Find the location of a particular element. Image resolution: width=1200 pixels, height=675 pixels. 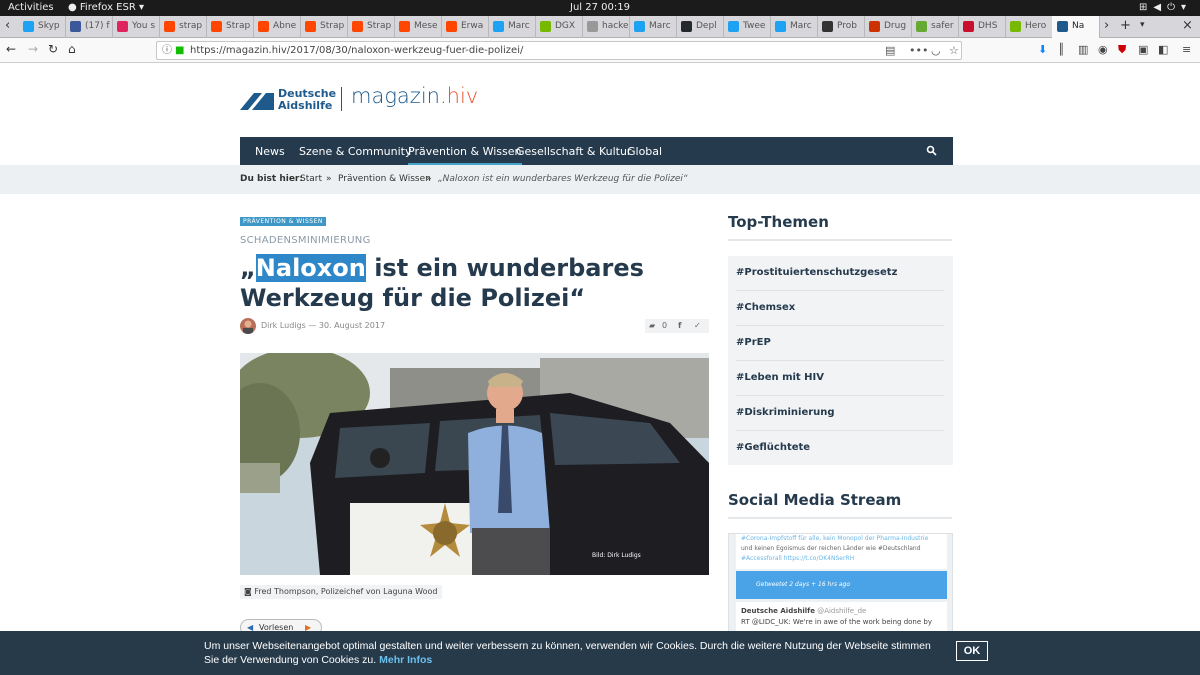

category-badge: PRÄVENTION & WISSEN is located at coordinates (283, 221).